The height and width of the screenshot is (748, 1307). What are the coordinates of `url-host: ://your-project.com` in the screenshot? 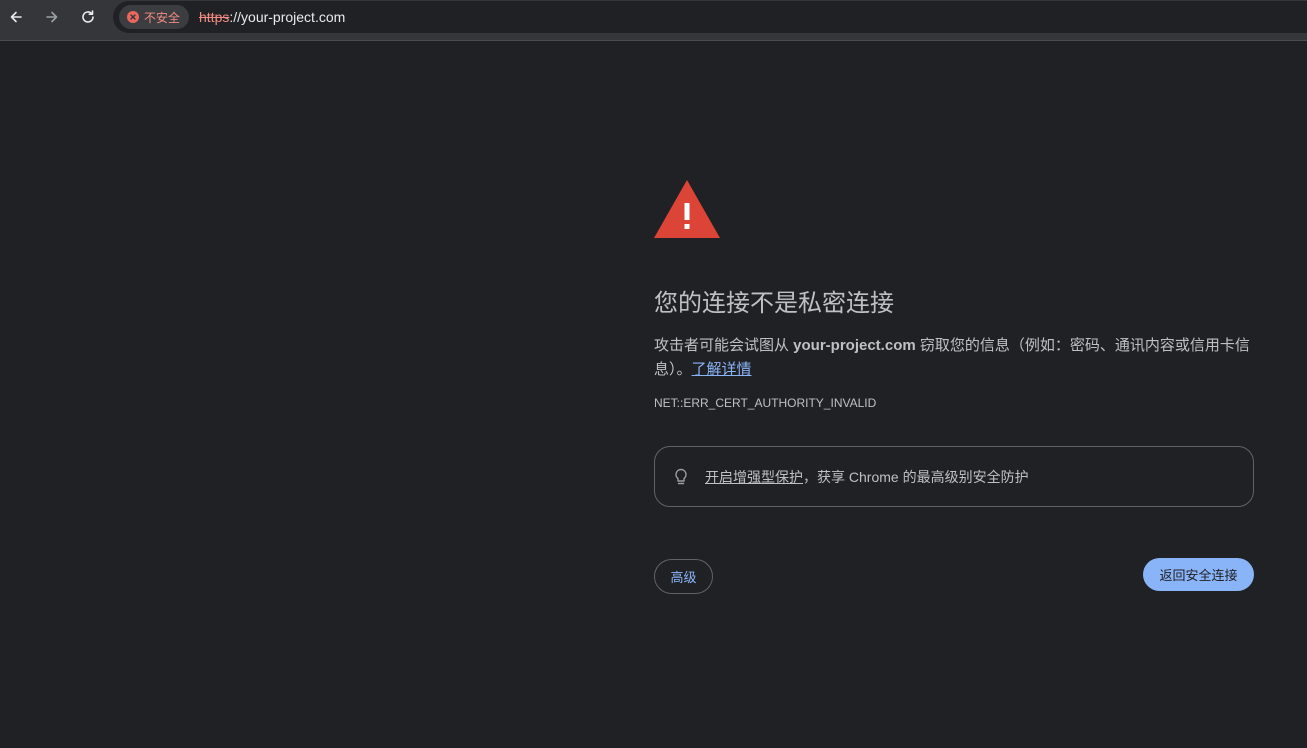 It's located at (287, 17).